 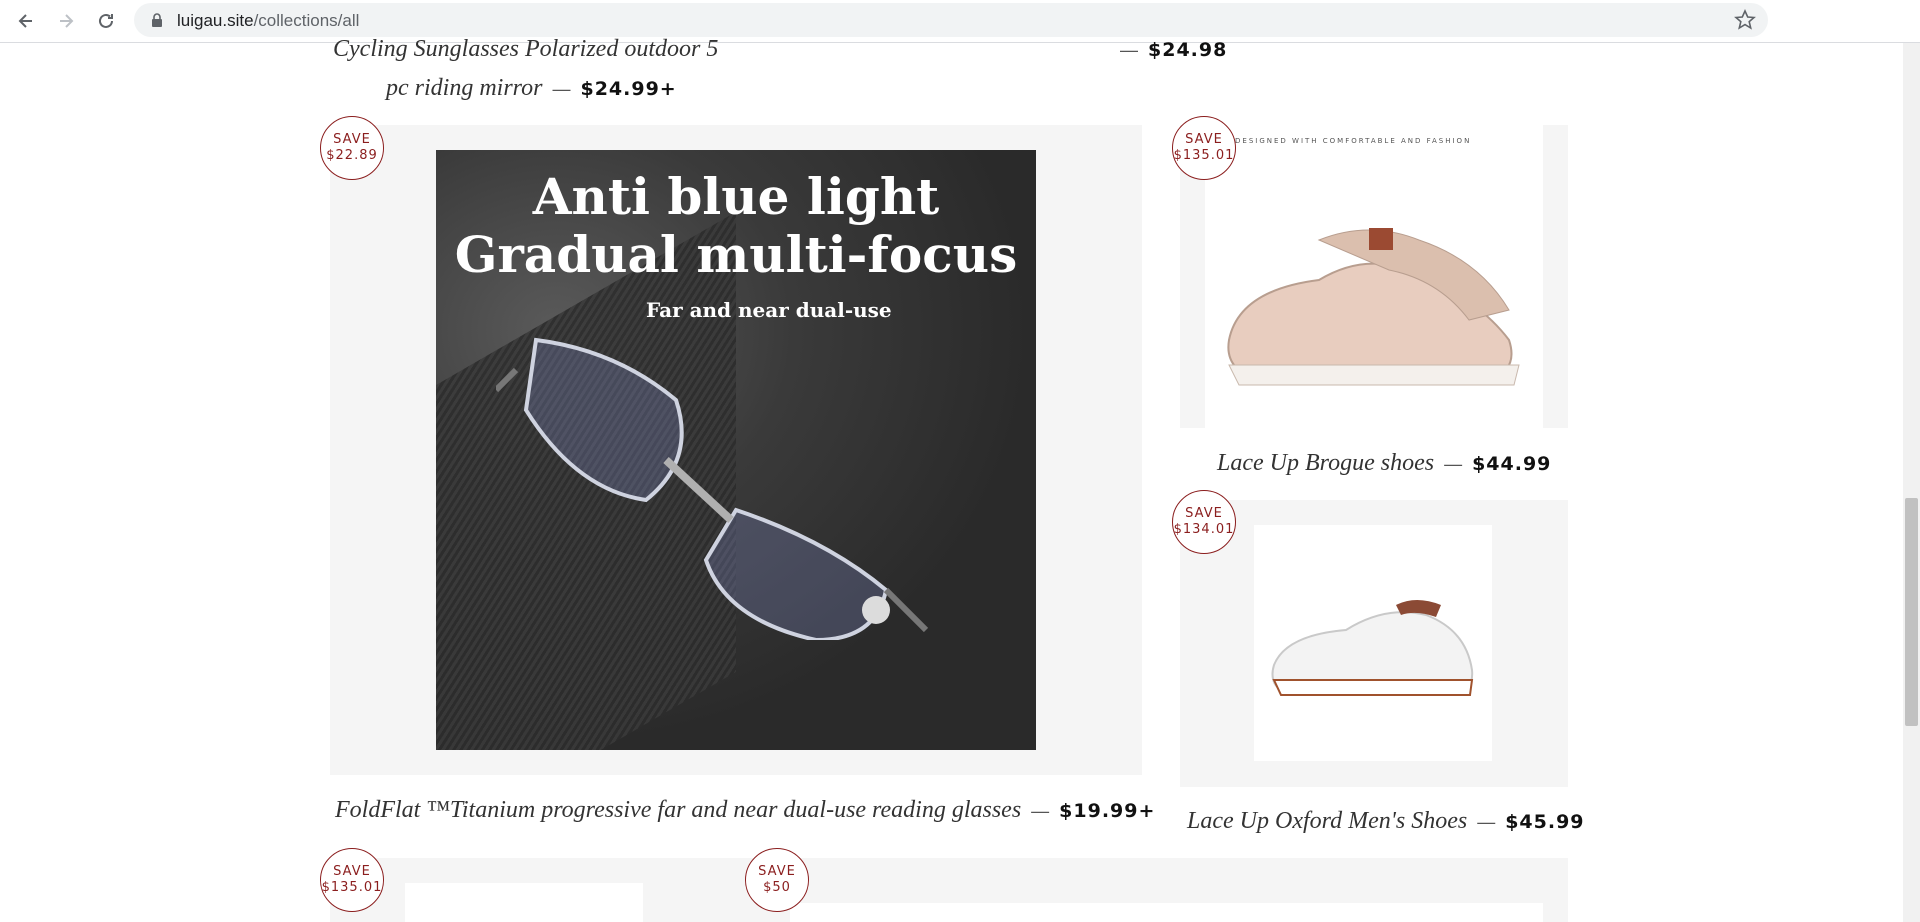 What do you see at coordinates (1384, 463) in the screenshot?
I see `product-title-brogue: Lace Up Brogue shoes — $44.99` at bounding box center [1384, 463].